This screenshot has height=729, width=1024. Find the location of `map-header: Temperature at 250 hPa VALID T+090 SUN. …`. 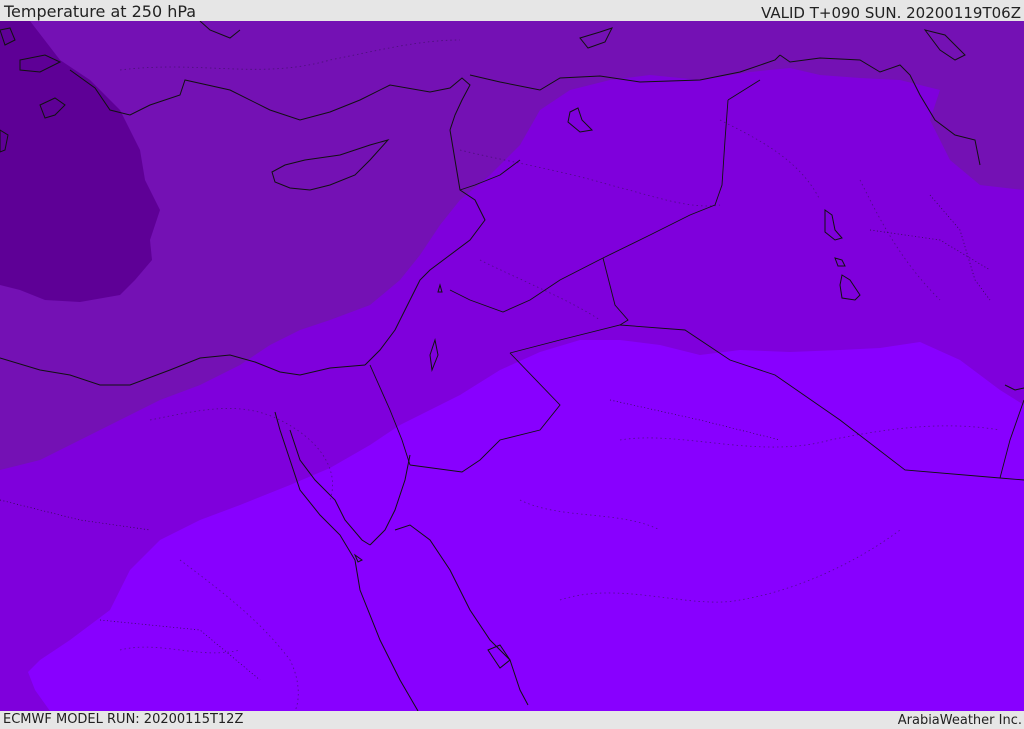

map-header: Temperature at 250 hPa VALID T+090 SUN. … is located at coordinates (512, 10).